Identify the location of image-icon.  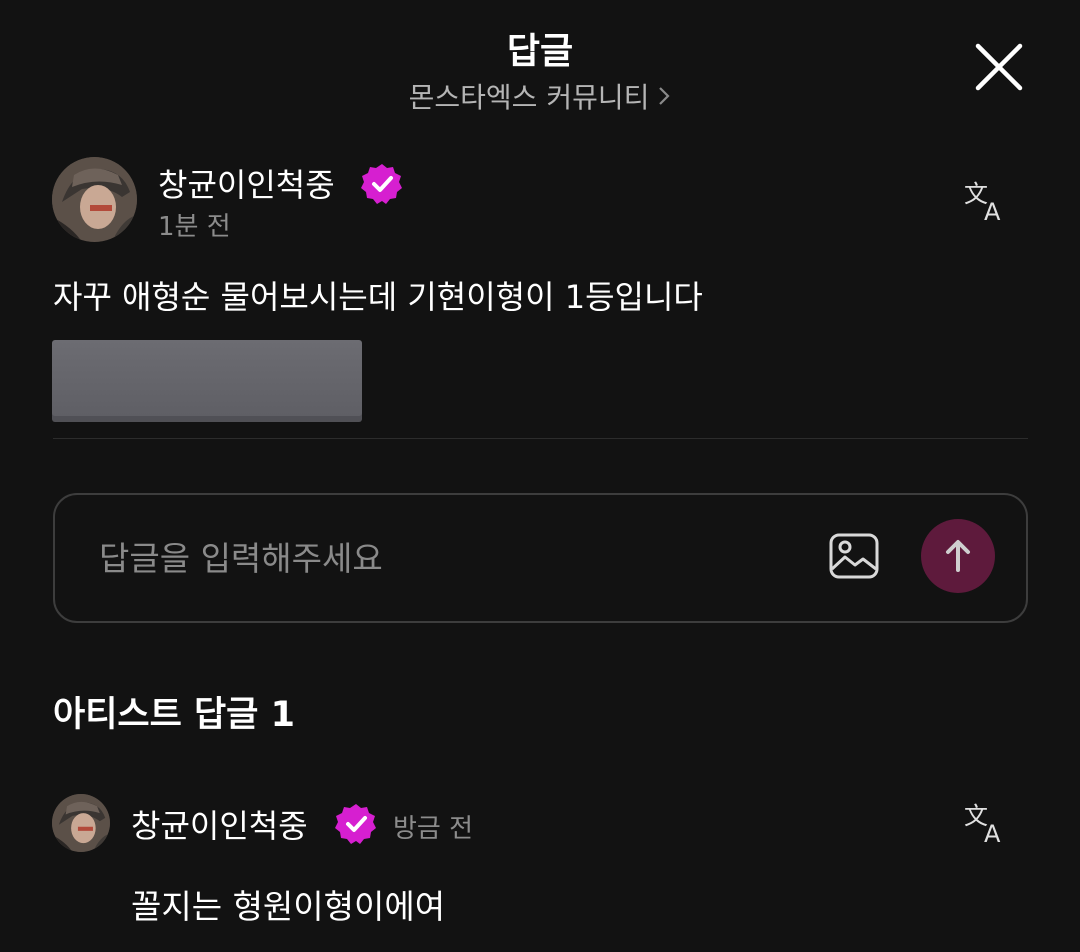
(854, 556).